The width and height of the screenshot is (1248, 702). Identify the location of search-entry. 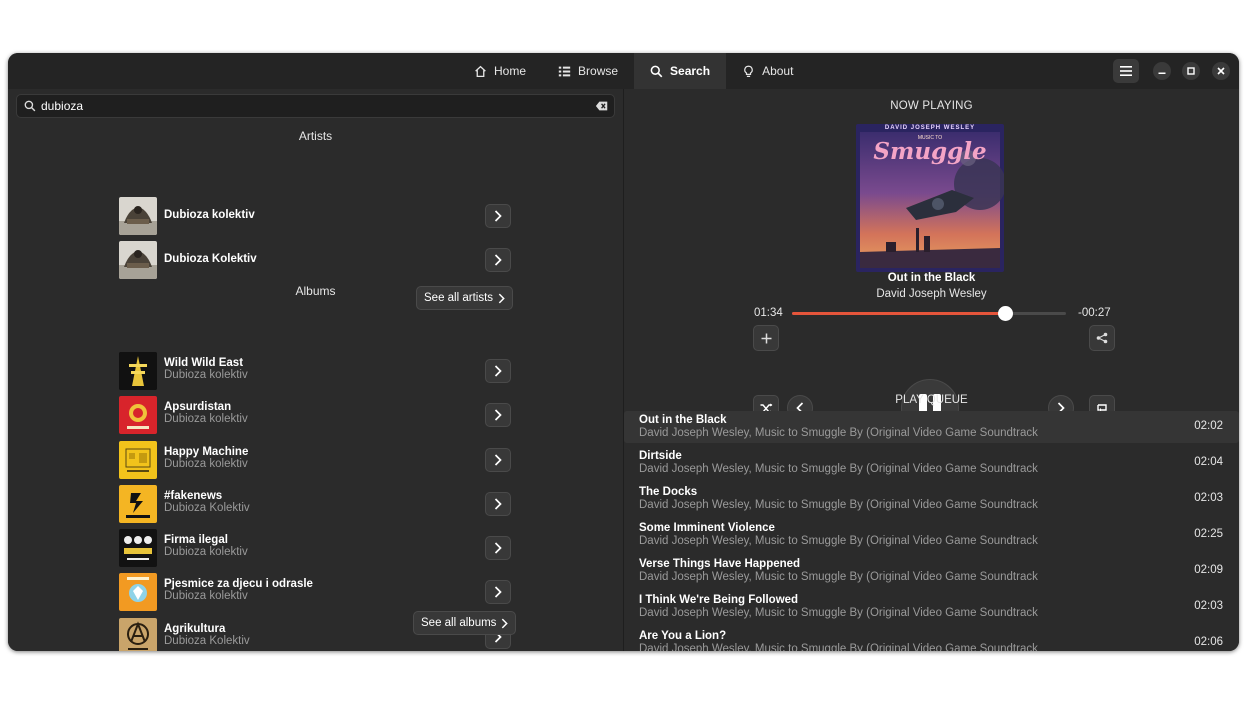
(315, 106).